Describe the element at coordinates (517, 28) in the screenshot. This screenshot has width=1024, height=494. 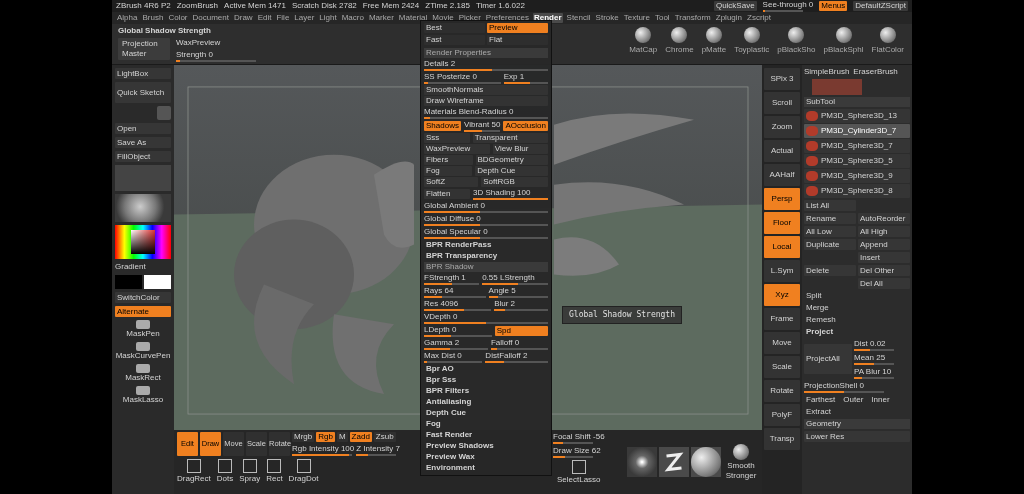
I see `render-mode-option: Preview` at that location.